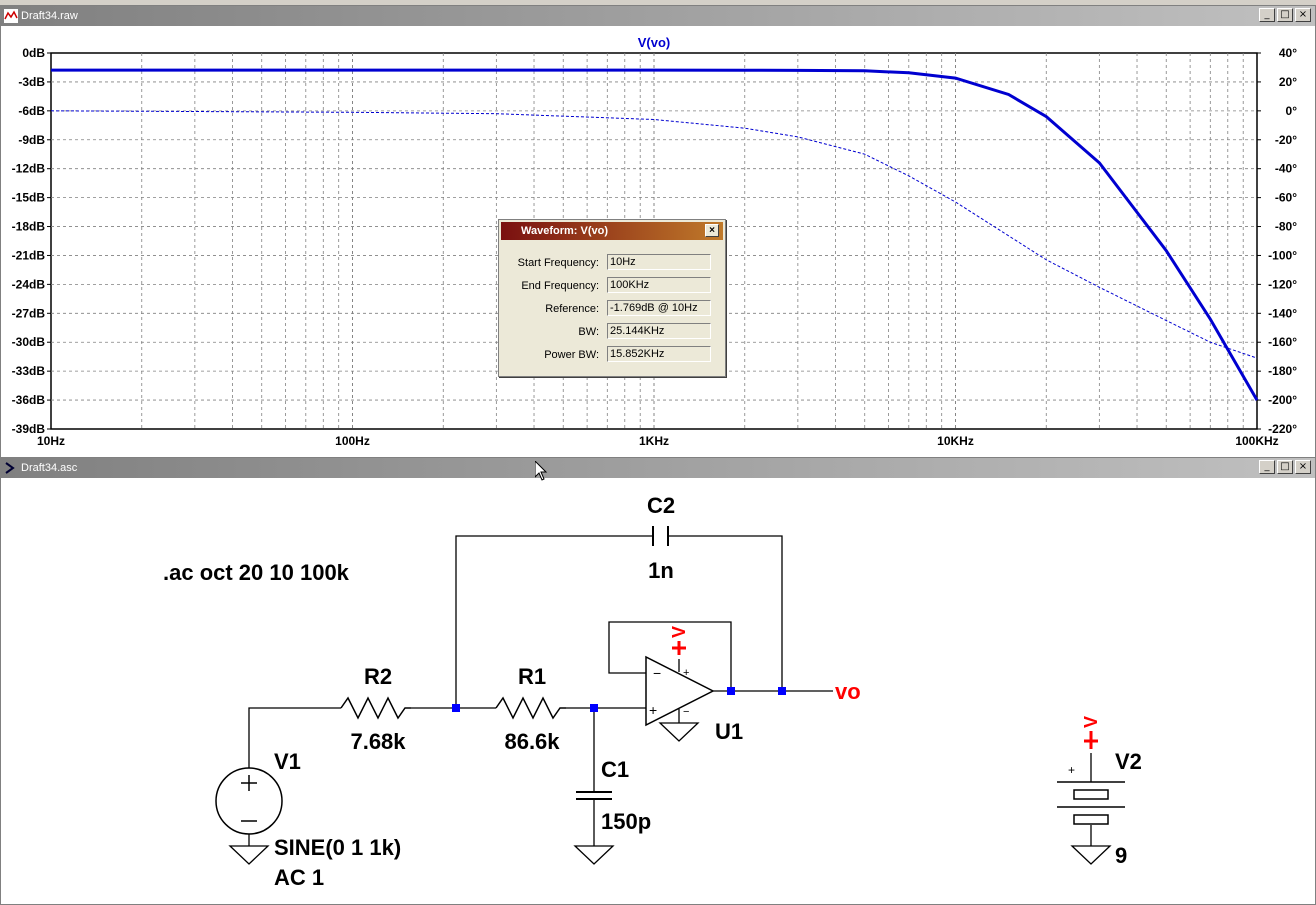 This screenshot has height=905, width=1316. I want to click on y-tick-label-db: -9dB, so click(31, 140).